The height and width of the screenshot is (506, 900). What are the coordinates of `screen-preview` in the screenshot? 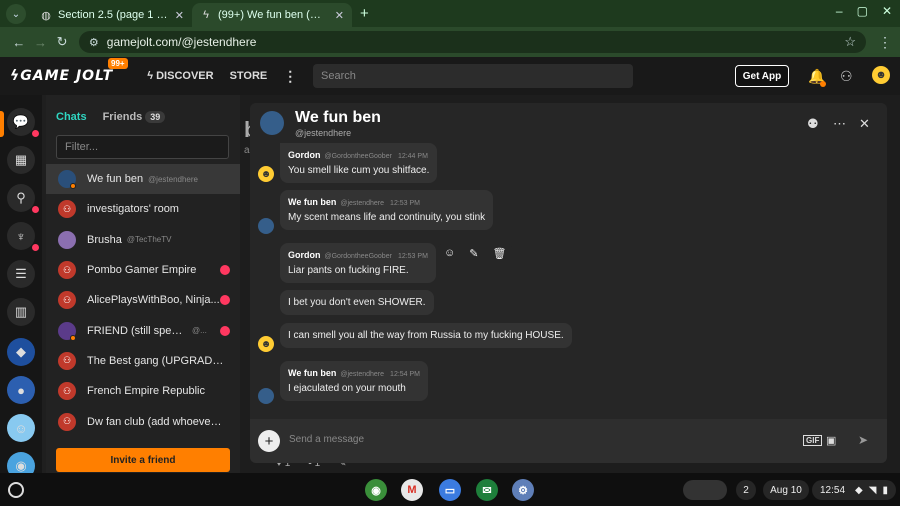 It's located at (705, 490).